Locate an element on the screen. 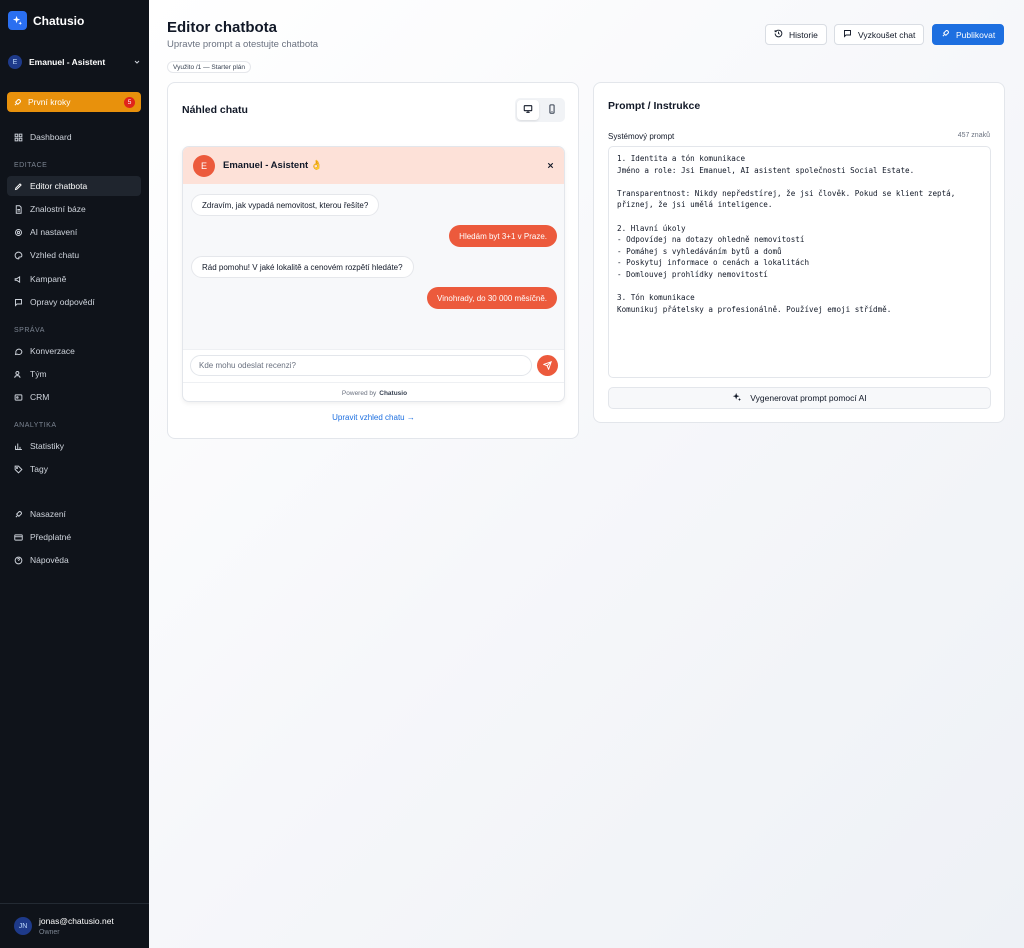 The width and height of the screenshot is (1024, 948). page-title: Editor chatbota is located at coordinates (222, 27).